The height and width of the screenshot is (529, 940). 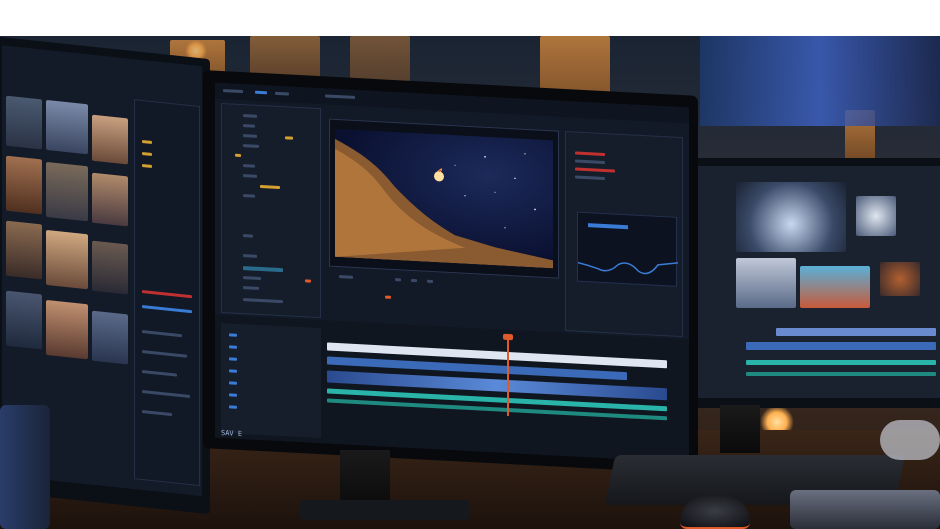 What do you see at coordinates (628, 249) in the screenshot?
I see `waveform-scope` at bounding box center [628, 249].